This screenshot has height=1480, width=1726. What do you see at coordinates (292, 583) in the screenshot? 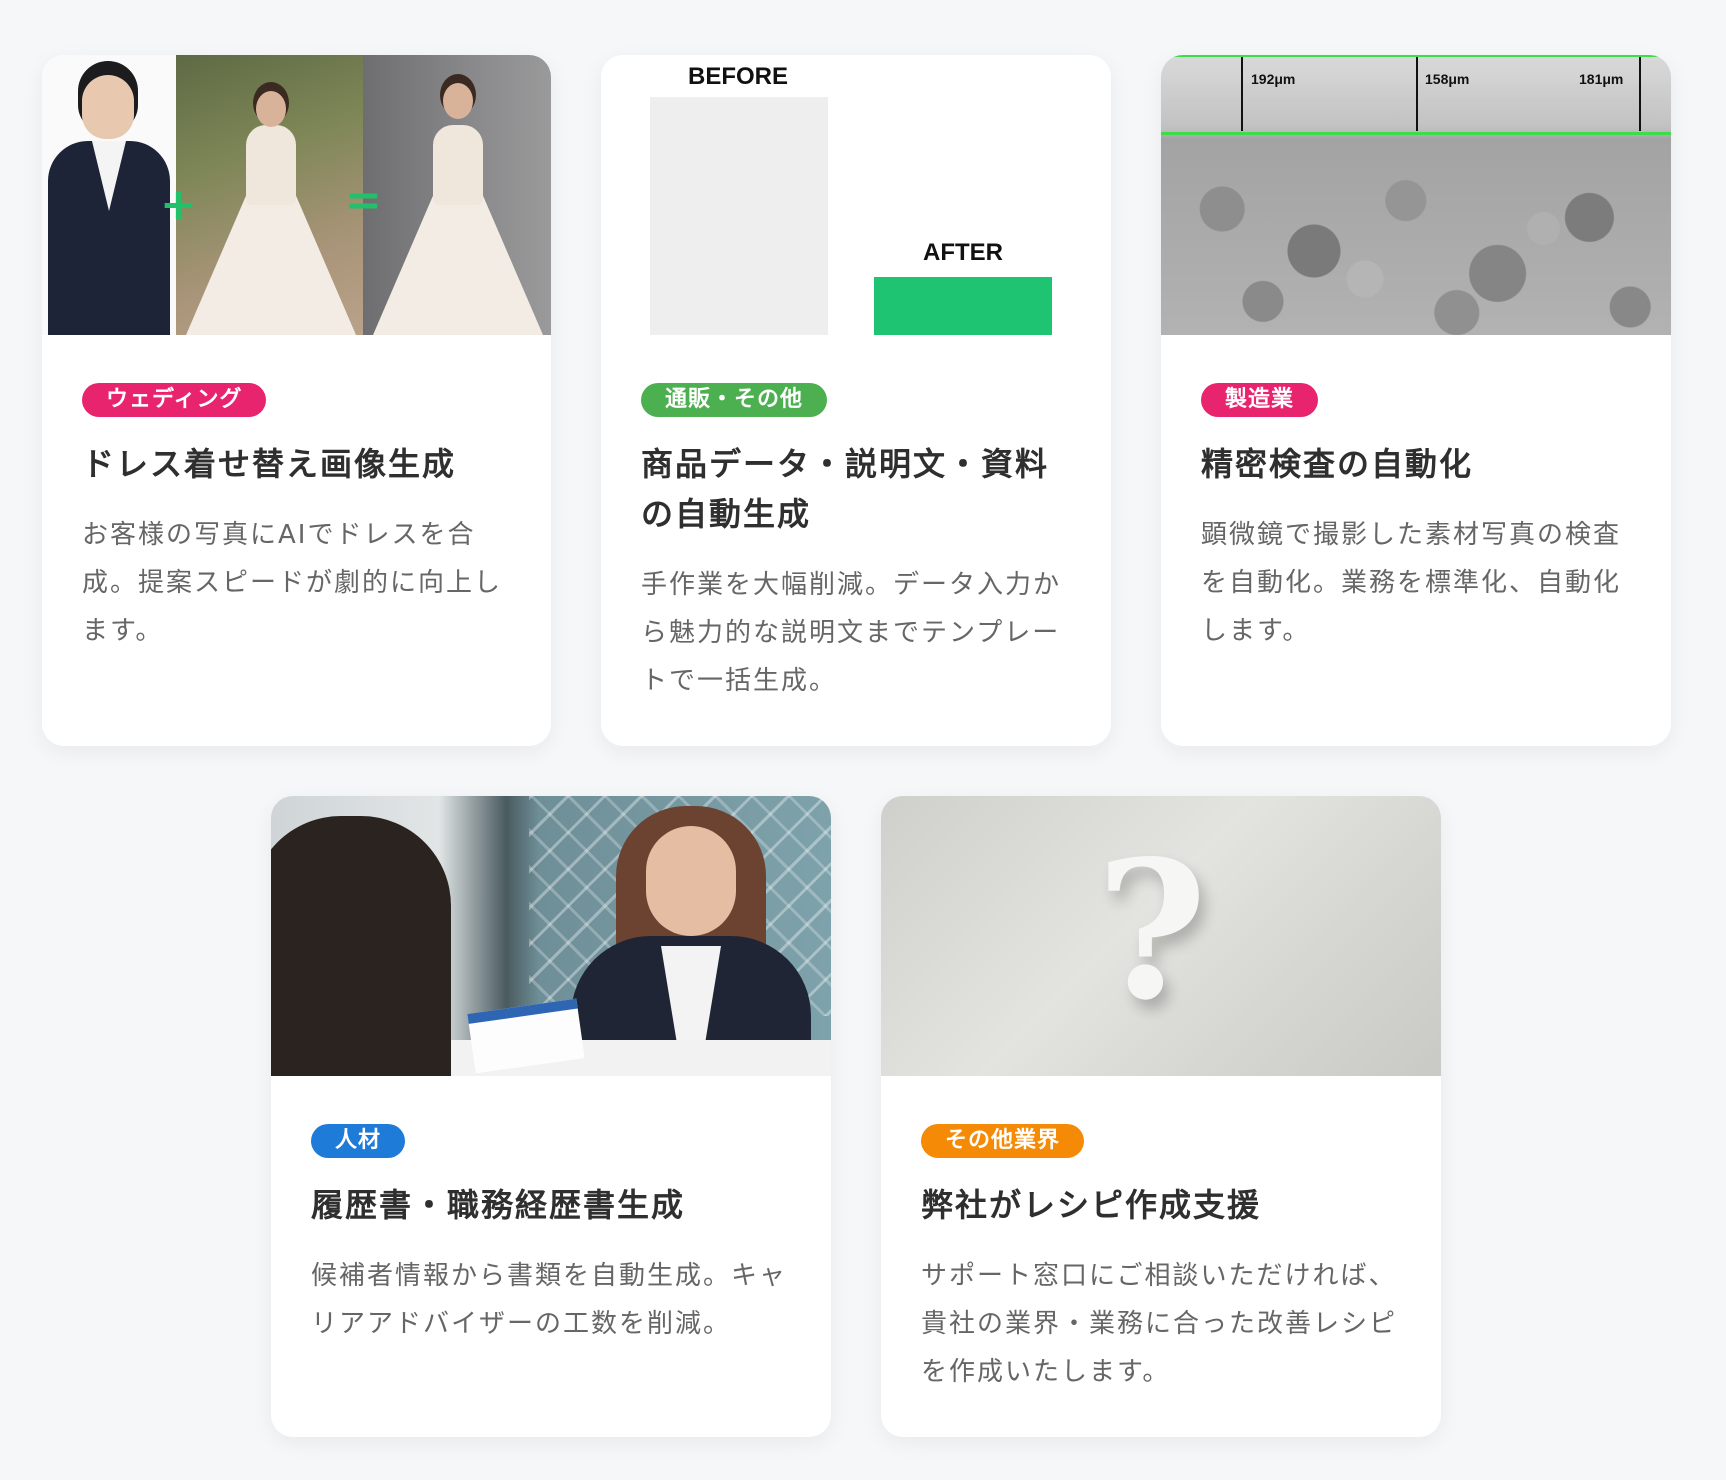
I see `card-description: お客様の写真にAIでドレスを合成。提案スピードが劇的に向上します。` at bounding box center [292, 583].